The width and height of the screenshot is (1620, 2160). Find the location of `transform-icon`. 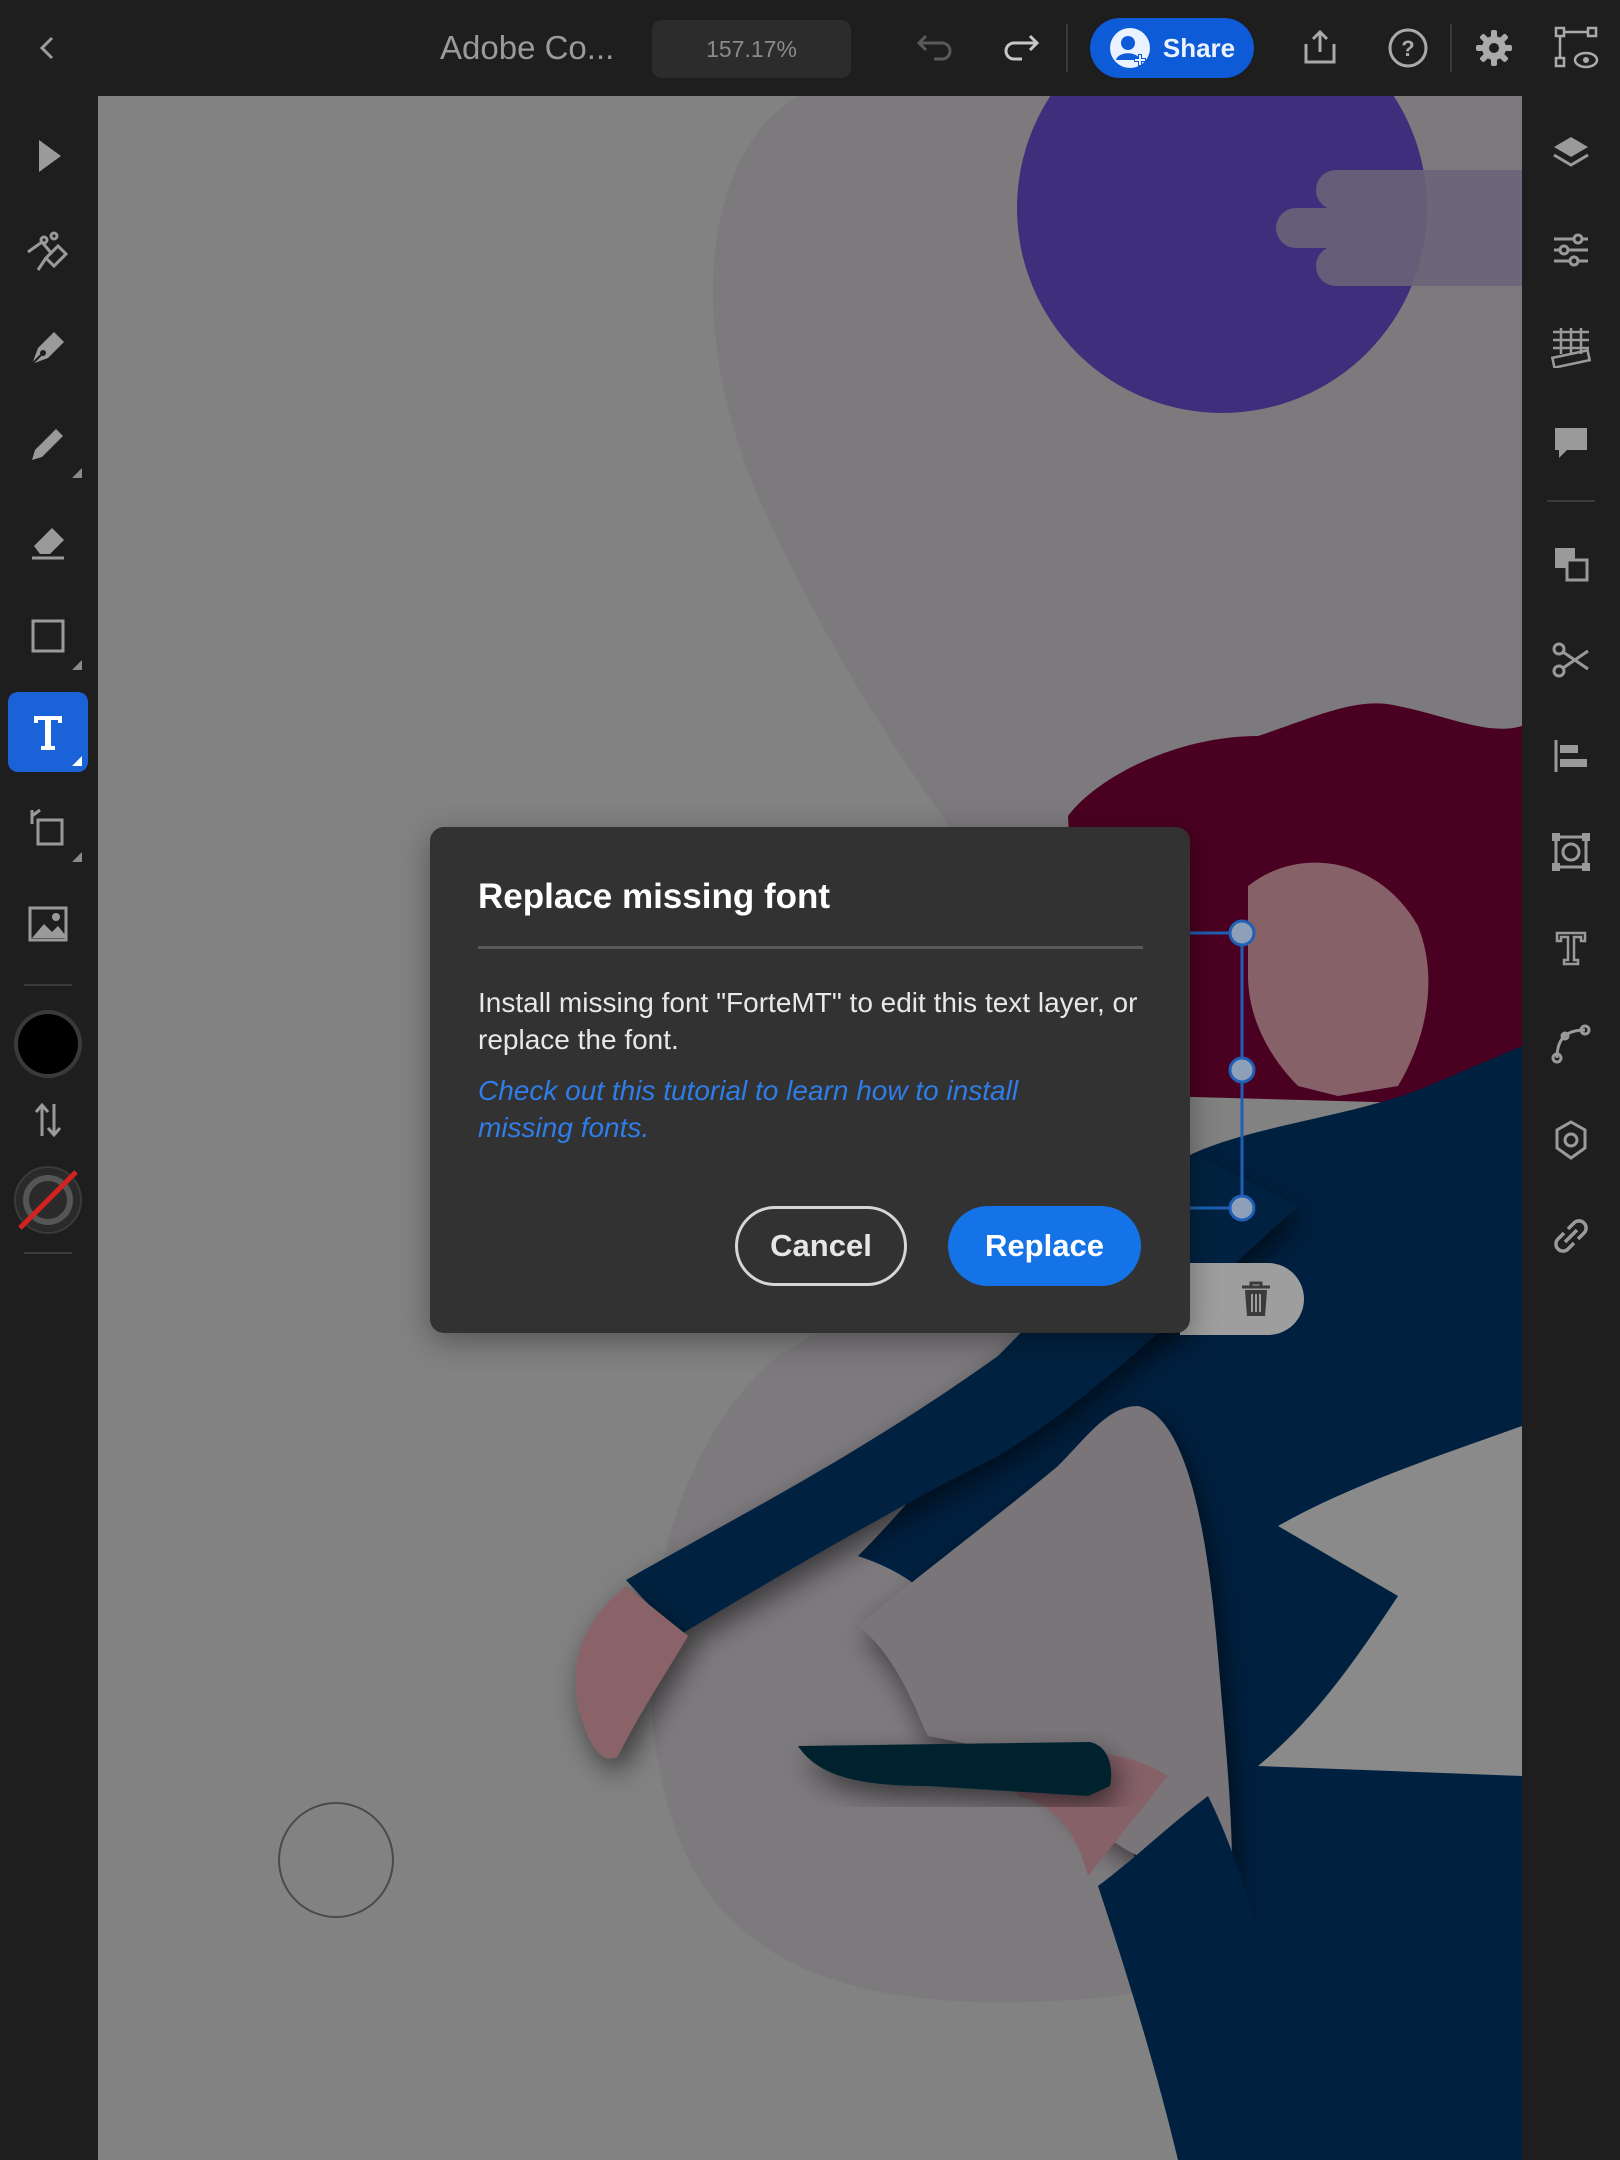

transform-icon is located at coordinates (48, 828).